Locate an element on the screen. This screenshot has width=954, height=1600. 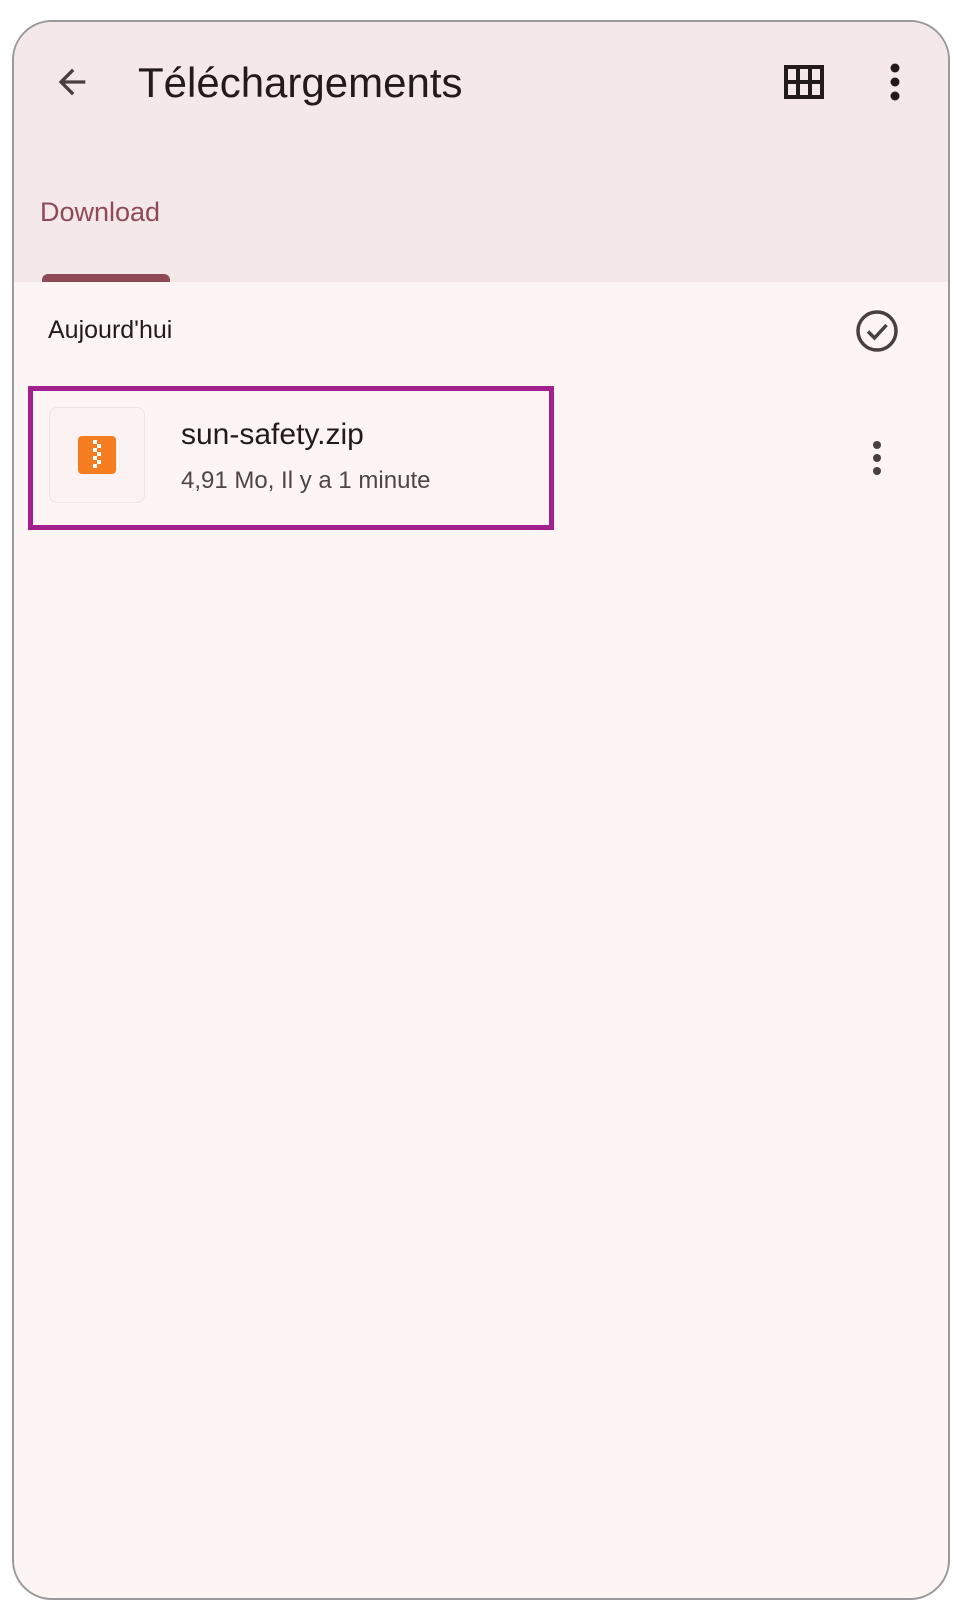
file-meta: 4,91 Mo, Il y a 1 minute is located at coordinates (306, 480).